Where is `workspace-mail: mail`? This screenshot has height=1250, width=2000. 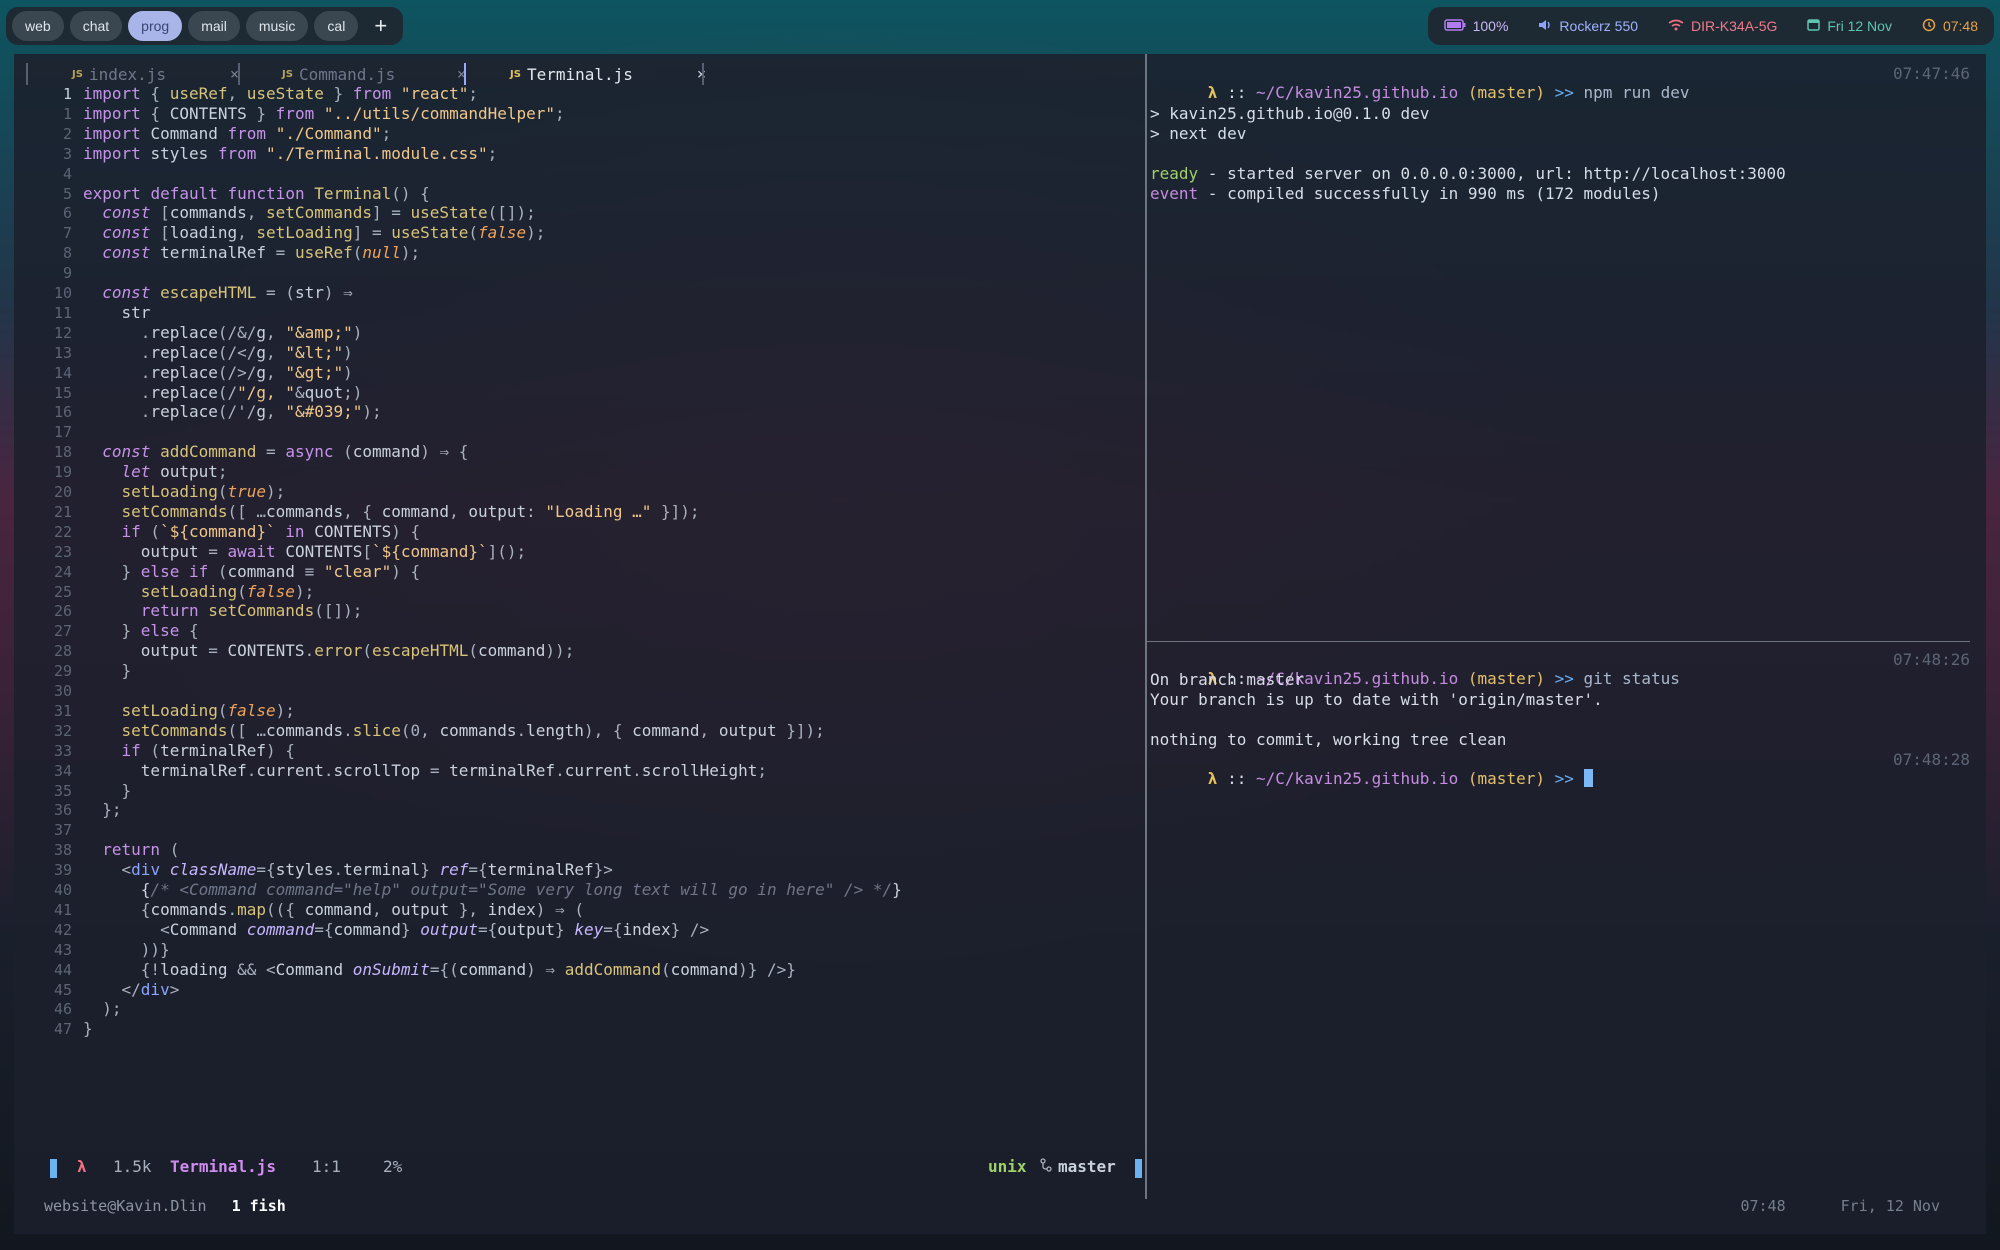 workspace-mail: mail is located at coordinates (214, 26).